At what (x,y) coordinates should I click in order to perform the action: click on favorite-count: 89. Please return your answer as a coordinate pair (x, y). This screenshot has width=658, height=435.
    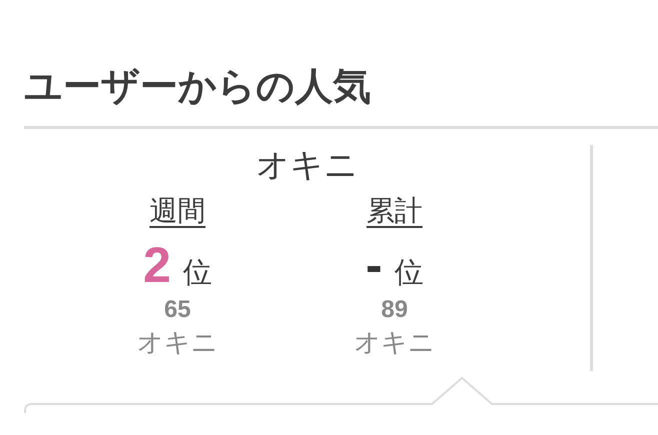
    Looking at the image, I should click on (394, 310).